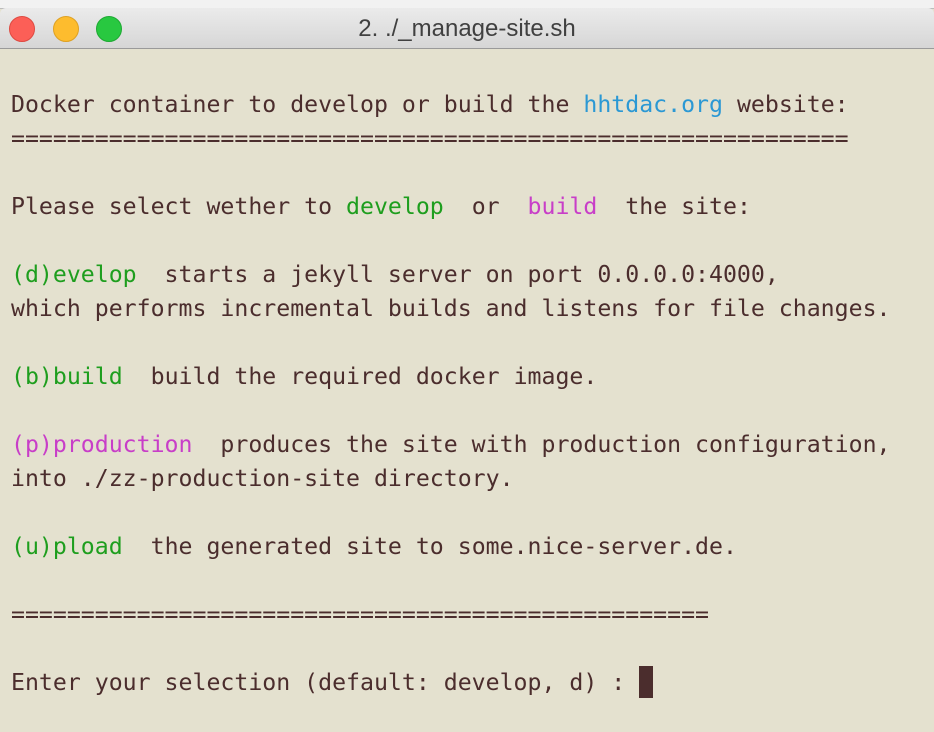 The width and height of the screenshot is (934, 732). What do you see at coordinates (179, 206) in the screenshot?
I see `text: Please select wether to` at bounding box center [179, 206].